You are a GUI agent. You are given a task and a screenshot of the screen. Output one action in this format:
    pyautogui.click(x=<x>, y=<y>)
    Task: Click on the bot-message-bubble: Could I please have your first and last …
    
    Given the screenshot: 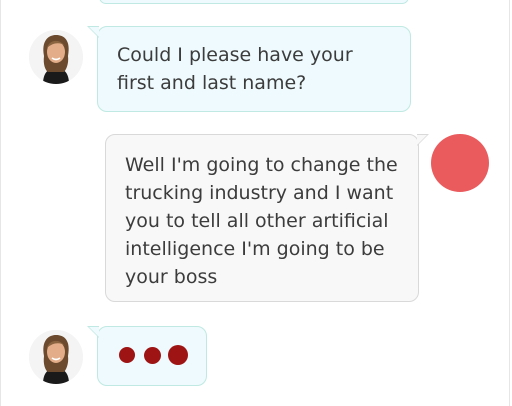 What is the action you would take?
    pyautogui.click(x=249, y=69)
    